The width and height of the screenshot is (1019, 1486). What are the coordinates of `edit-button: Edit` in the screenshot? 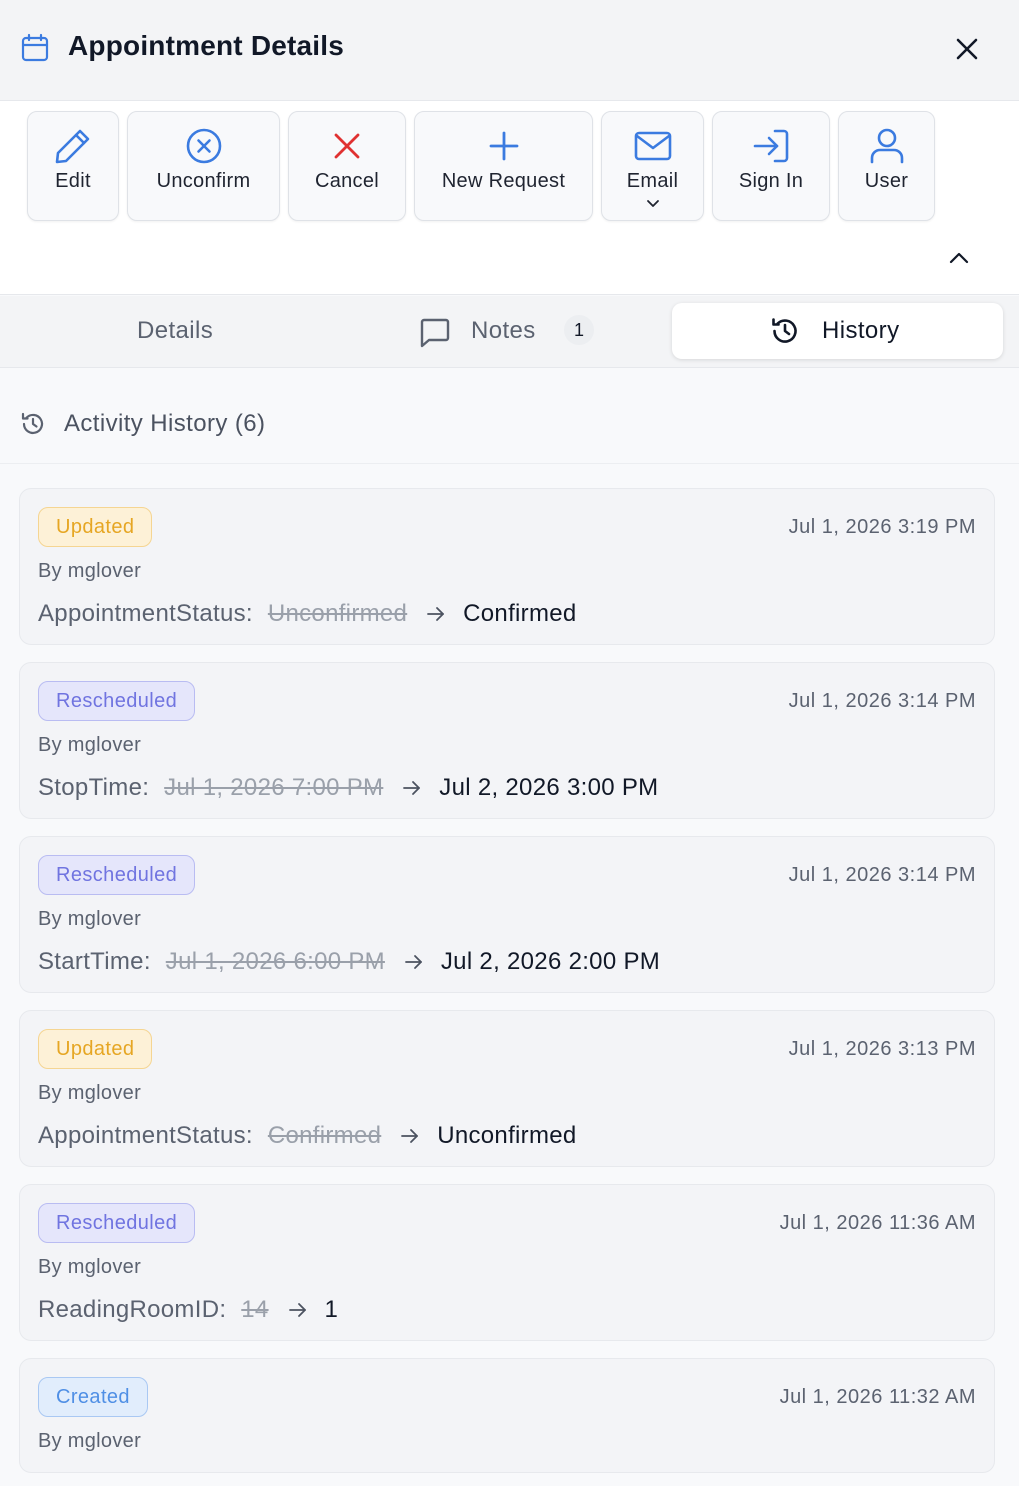 It's located at (73, 166).